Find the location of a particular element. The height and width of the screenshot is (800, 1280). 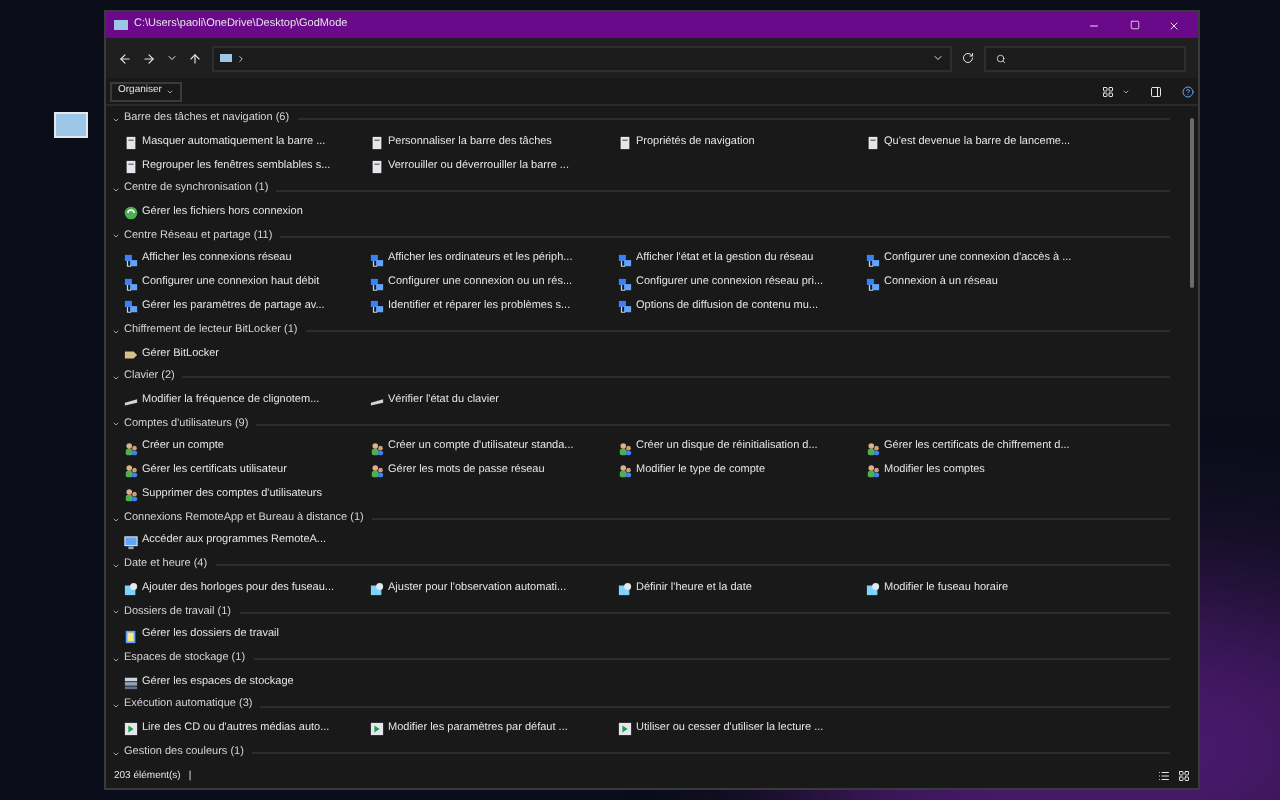

storage-icon is located at coordinates (131, 682).